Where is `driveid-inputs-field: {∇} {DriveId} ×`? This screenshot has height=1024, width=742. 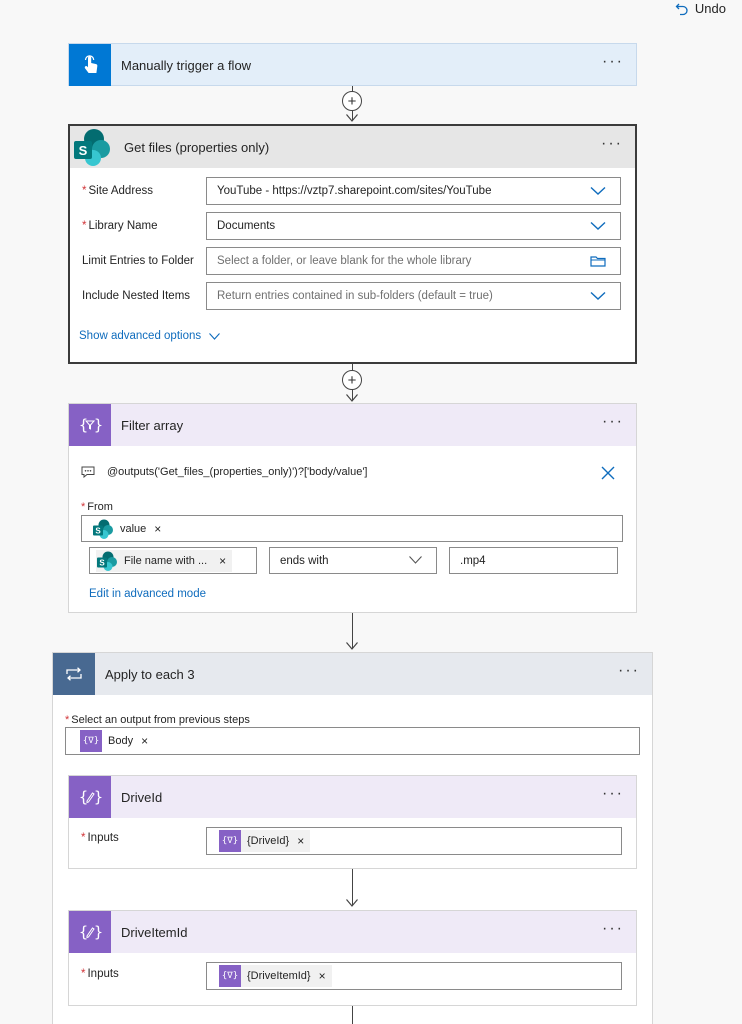
driveid-inputs-field: {∇} {DriveId} × is located at coordinates (414, 841).